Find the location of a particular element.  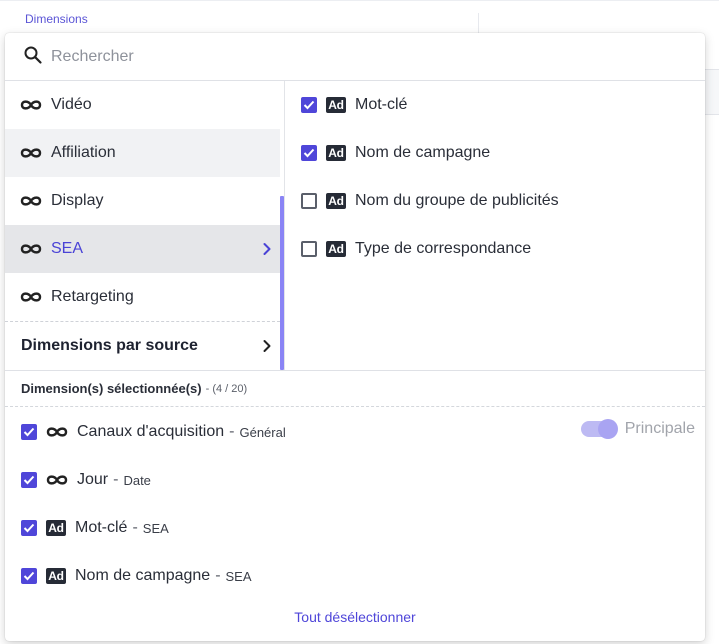

selected-dimensions-header: Dimension(s) sélectionnée(s) - (4 / 20) is located at coordinates (355, 388).